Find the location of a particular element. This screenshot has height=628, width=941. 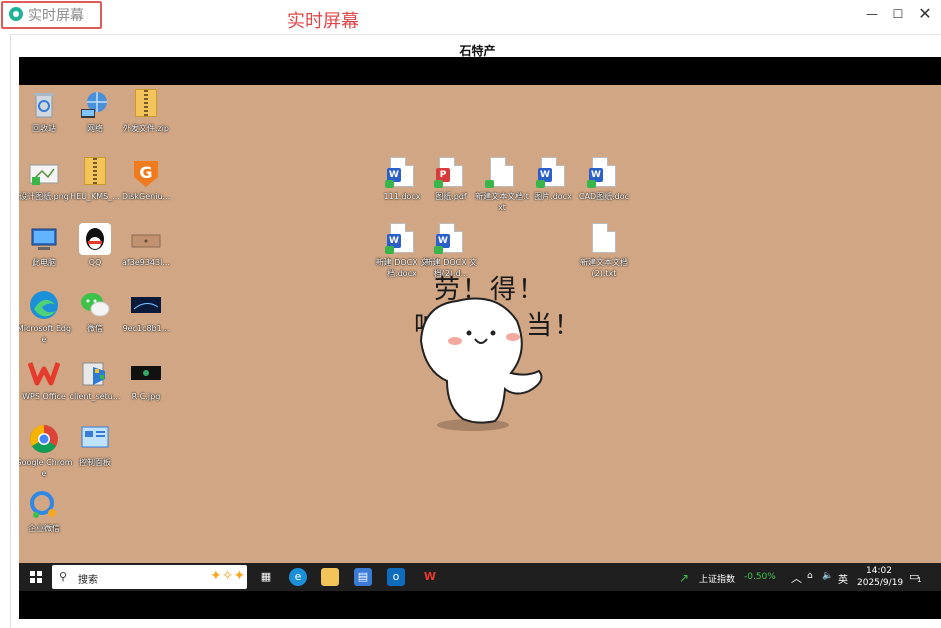

icon-label: 控制面板 is located at coordinates (95, 462).